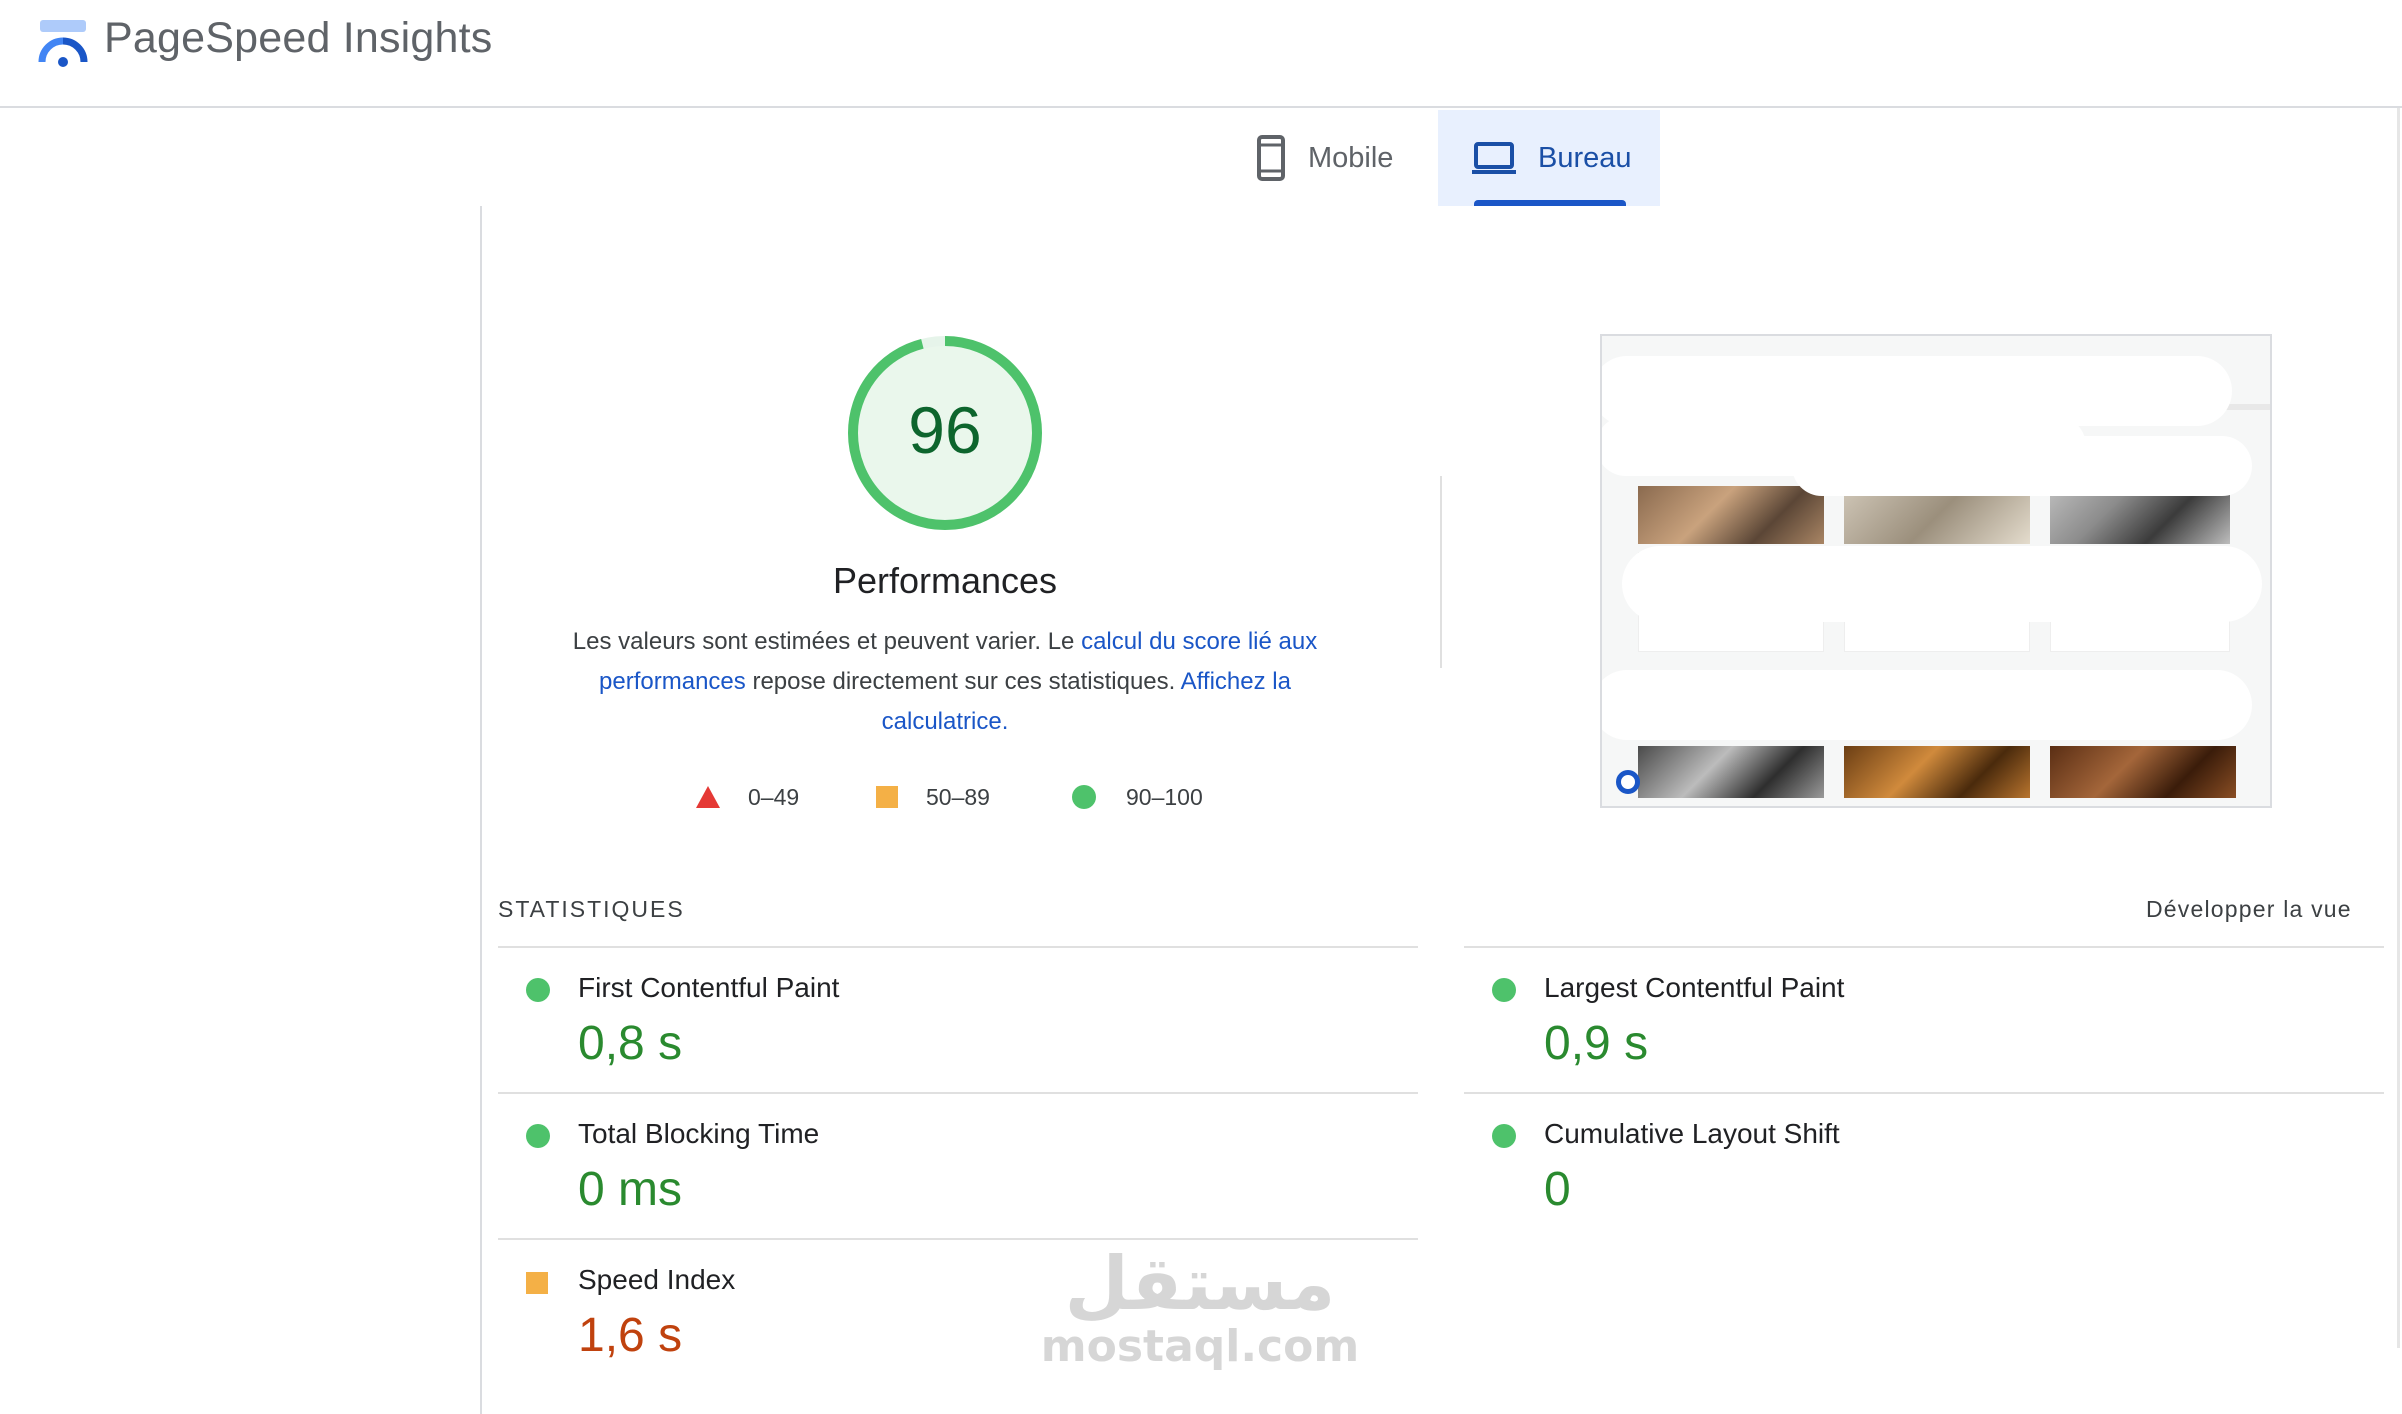 The width and height of the screenshot is (2402, 1414). I want to click on watermark-latin: mostaql.com, so click(1200, 1346).